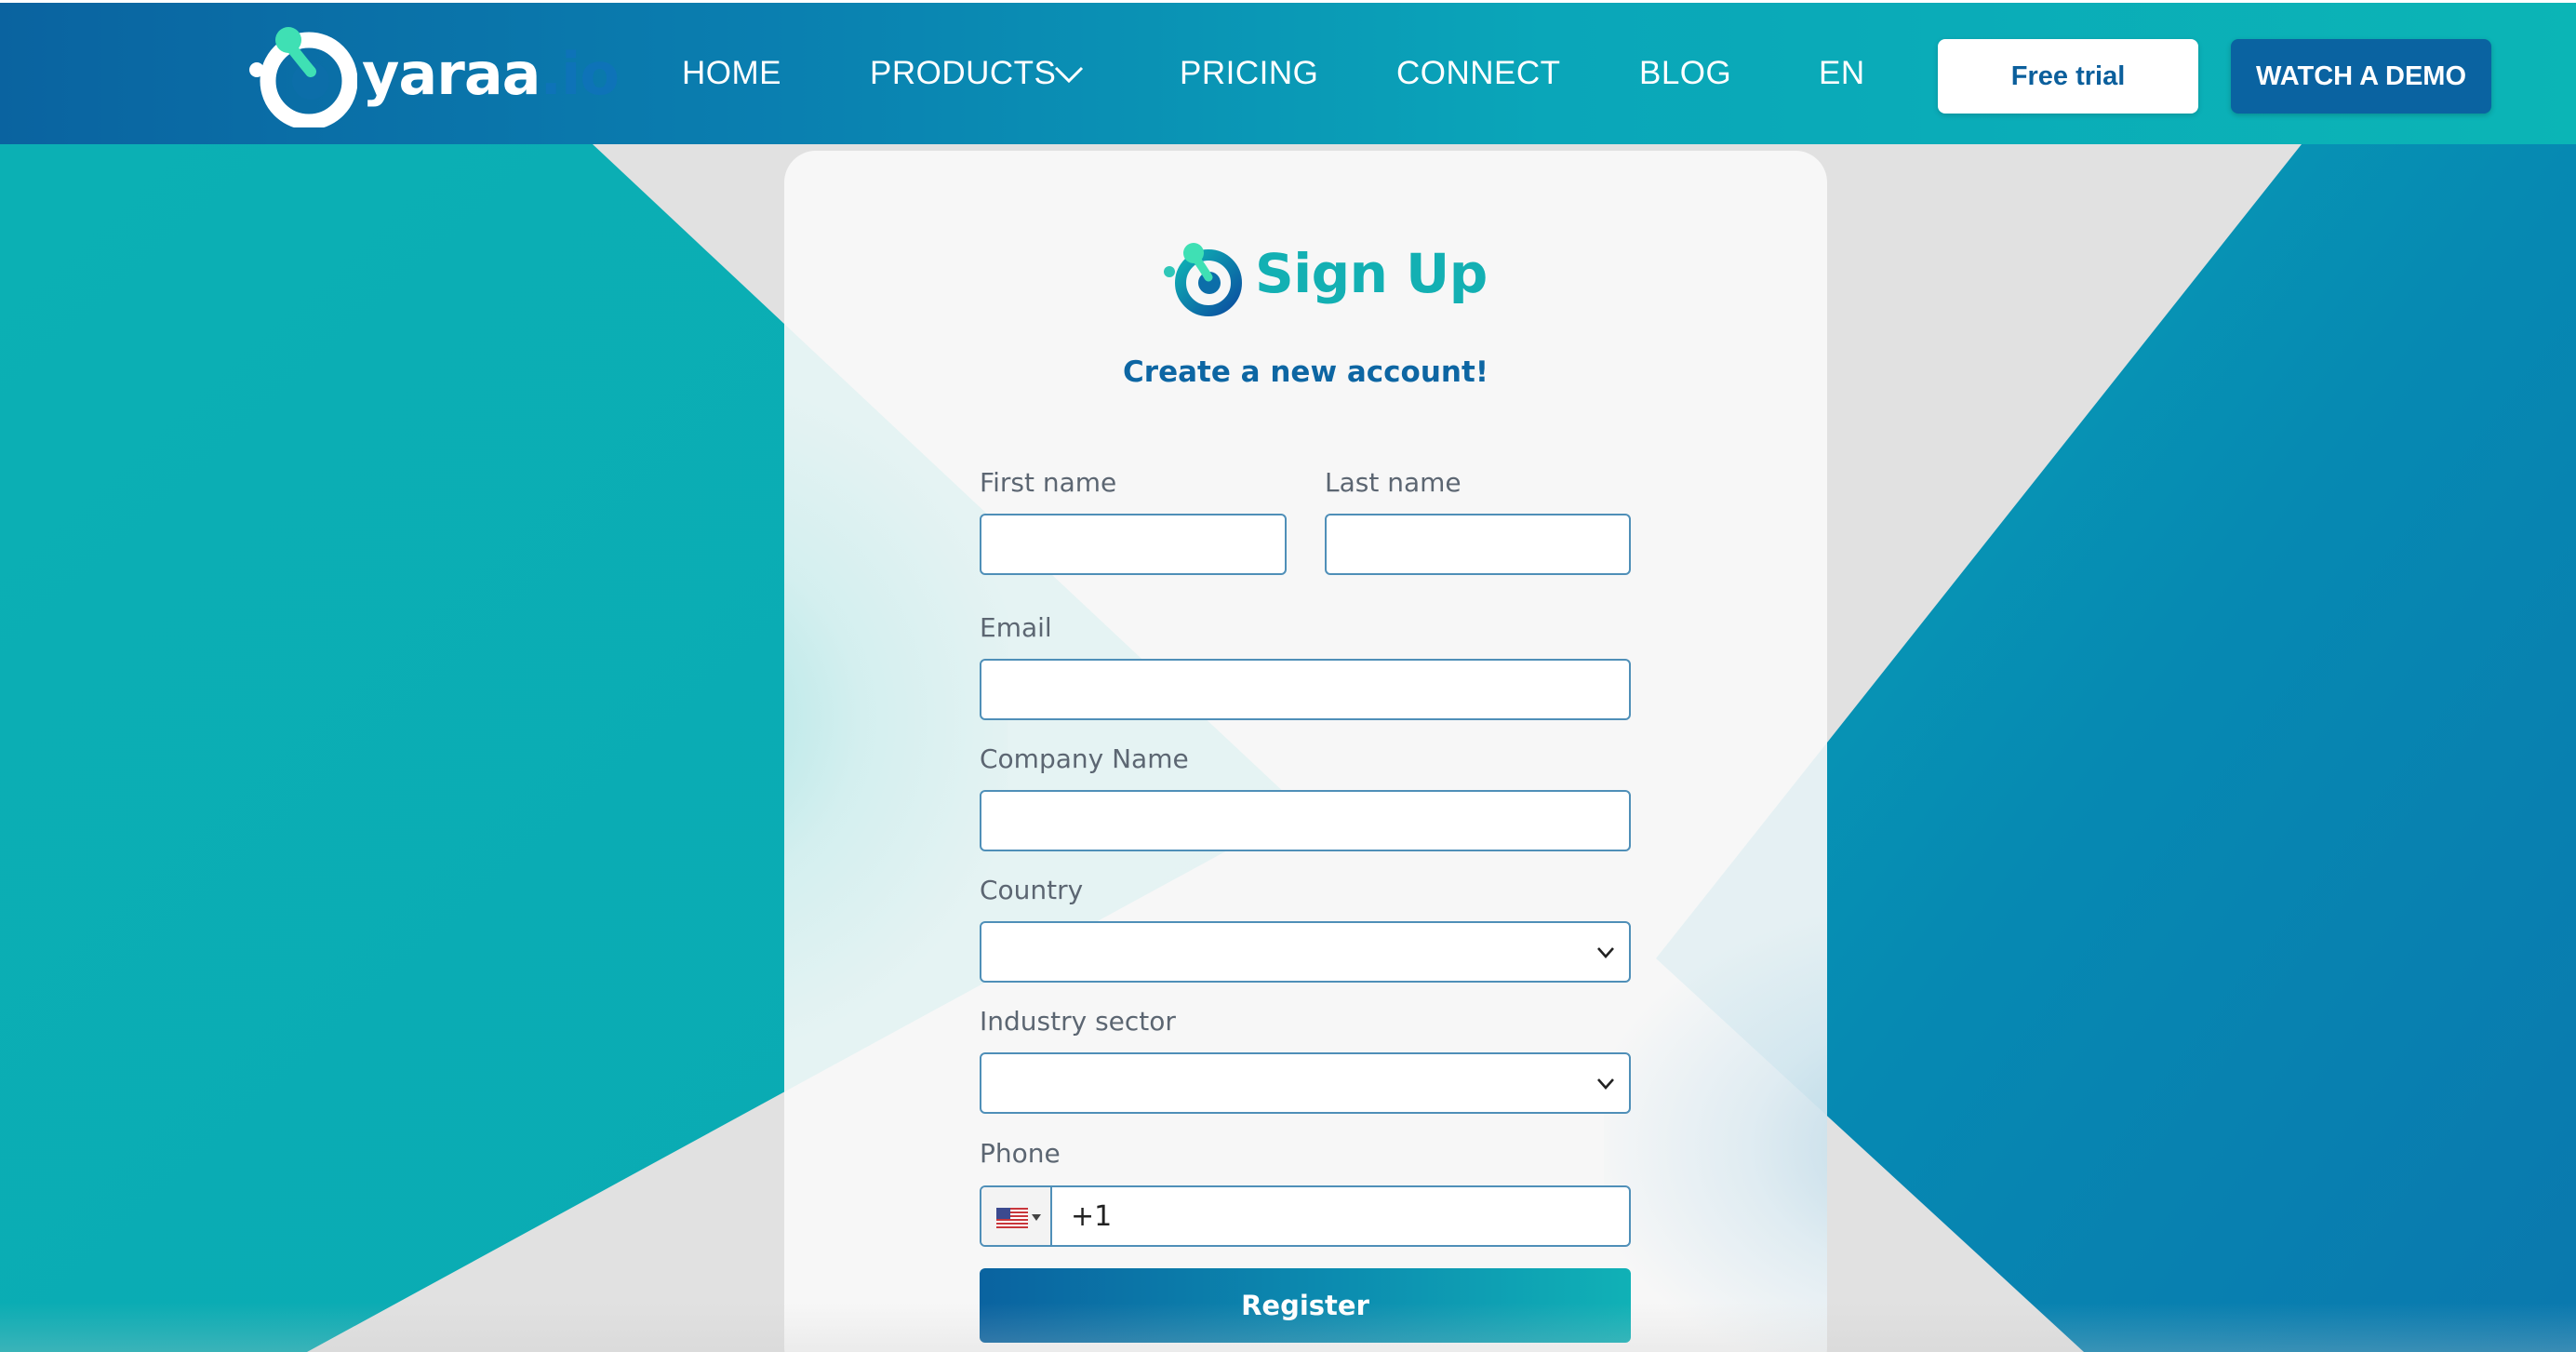 This screenshot has height=1352, width=2576. What do you see at coordinates (491, 74) in the screenshot?
I see `logo-wordmark: yaraa.io` at bounding box center [491, 74].